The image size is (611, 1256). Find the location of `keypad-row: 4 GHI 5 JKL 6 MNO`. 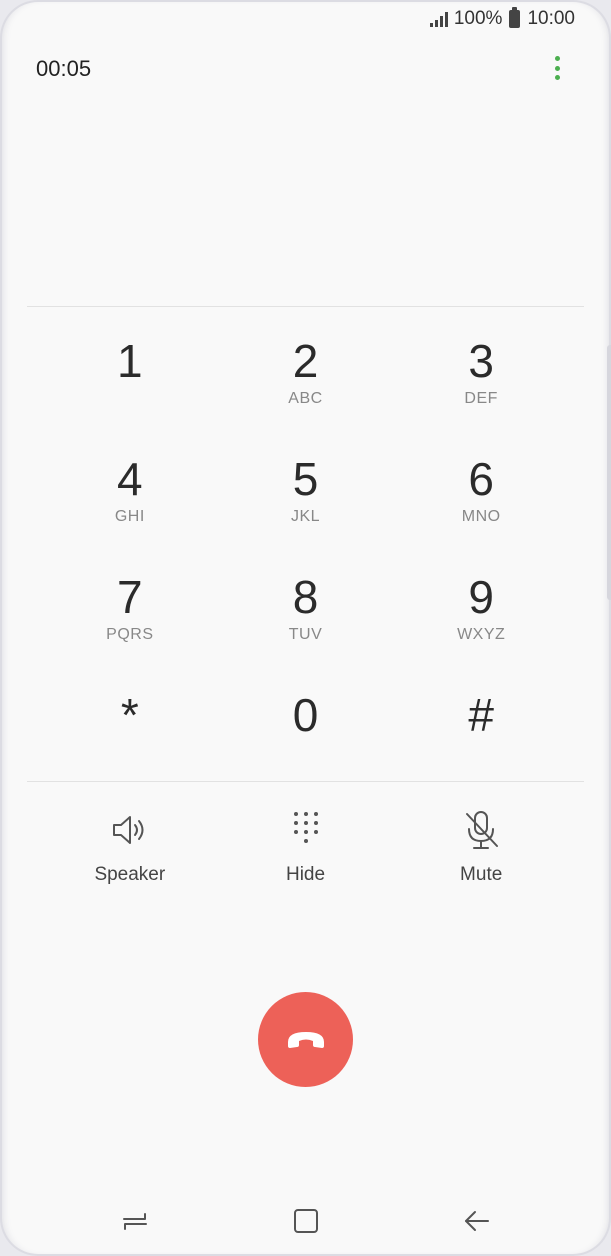

keypad-row: 4 GHI 5 JKL 6 MNO is located at coordinates (305, 513).